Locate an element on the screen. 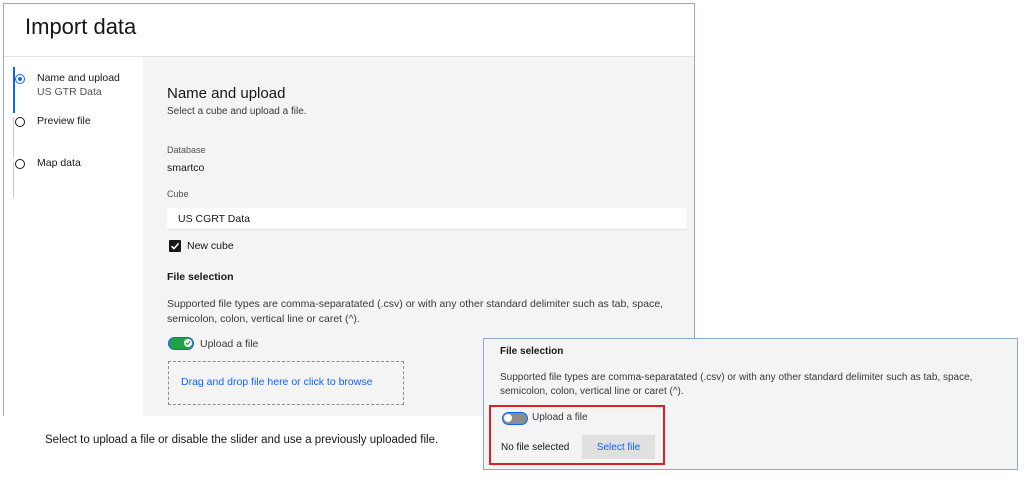 The width and height of the screenshot is (1024, 477). upload-file-label: Upload a file is located at coordinates (229, 344).